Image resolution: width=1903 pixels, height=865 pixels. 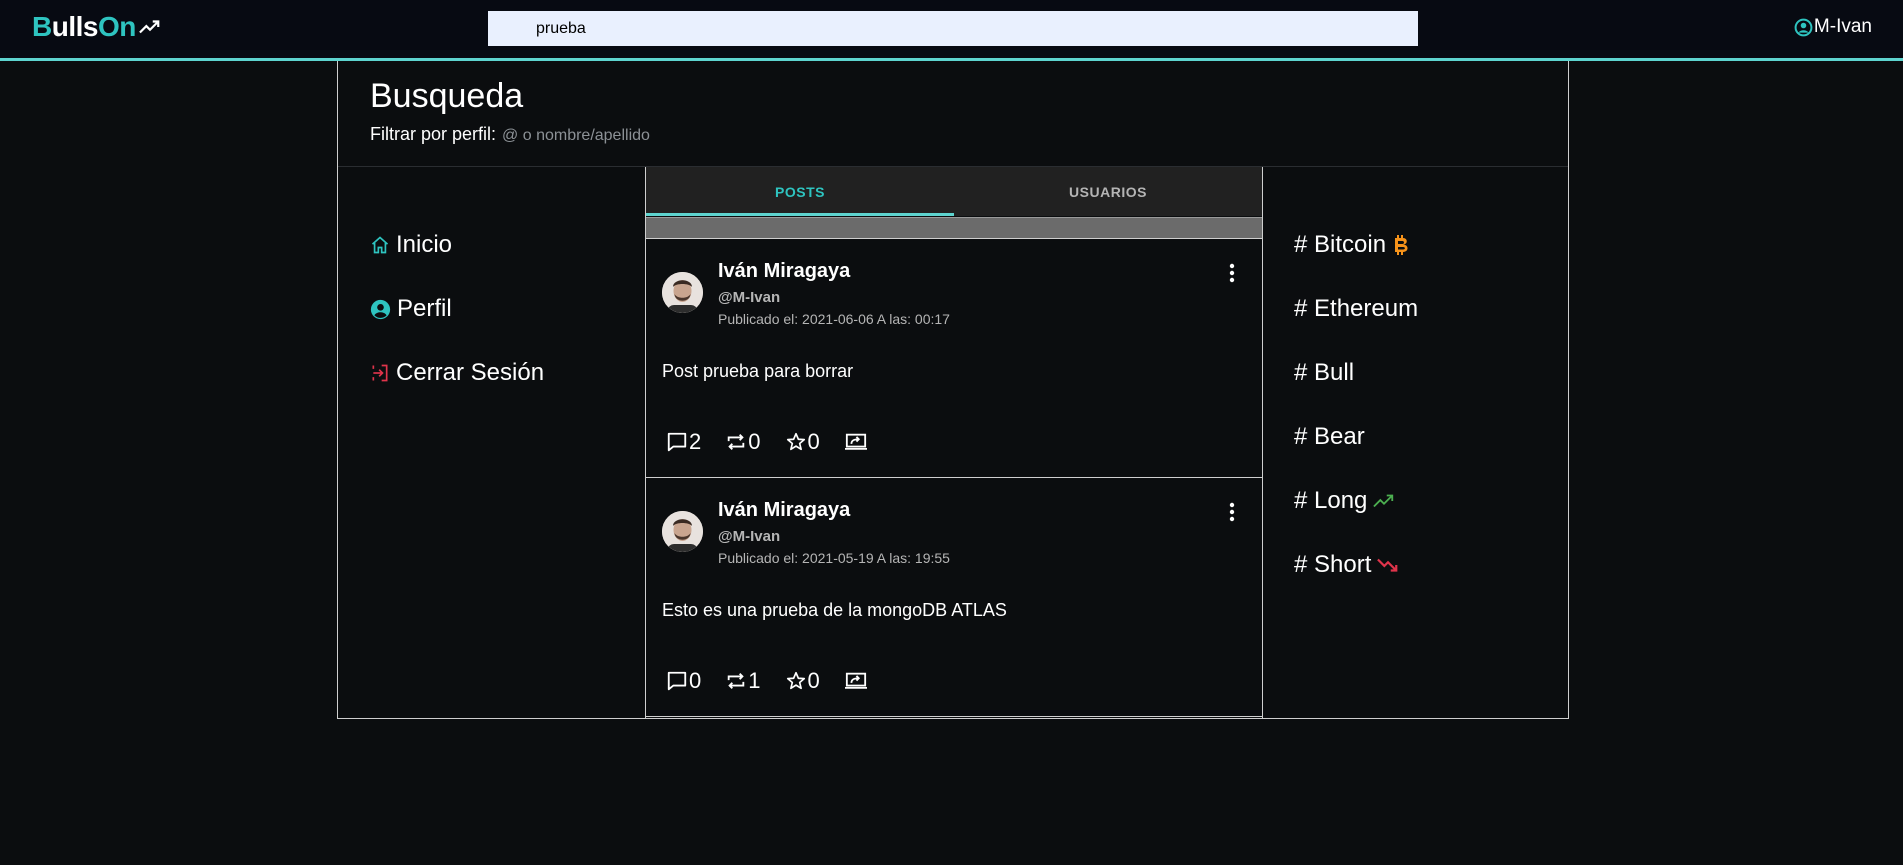 I want to click on trending-down-icon, so click(x=1388, y=565).